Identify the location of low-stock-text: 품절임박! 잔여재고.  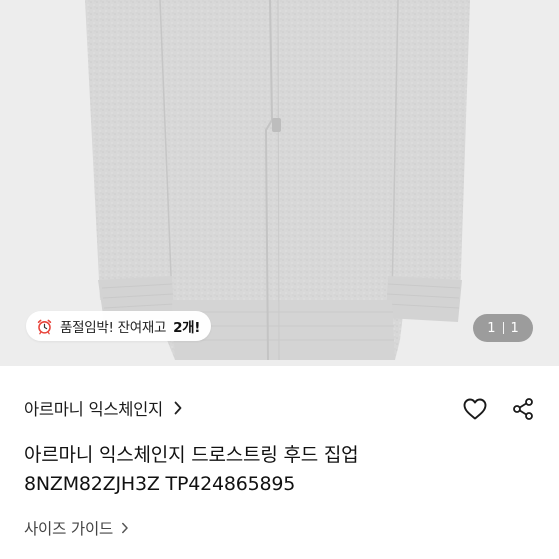
(113, 328).